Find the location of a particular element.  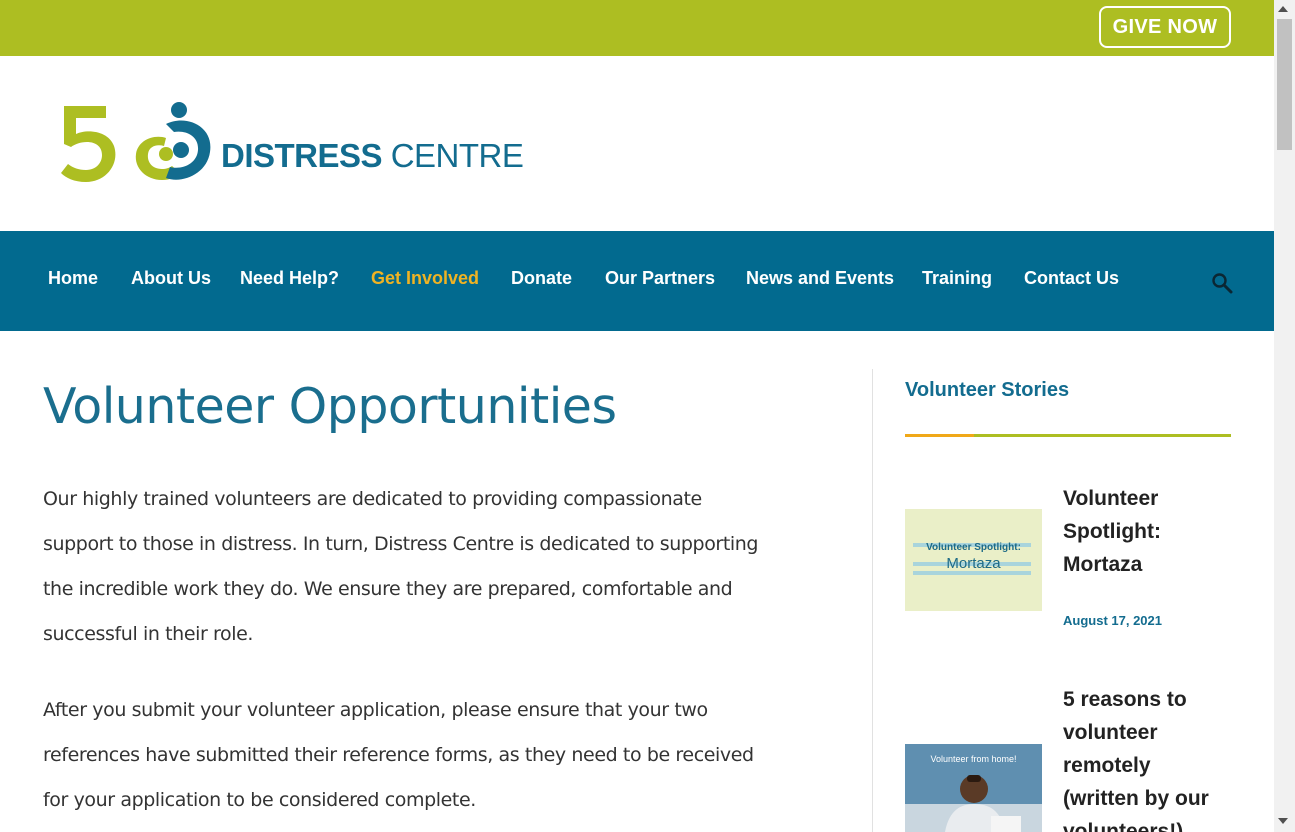

search-icon is located at coordinates (1222, 283).